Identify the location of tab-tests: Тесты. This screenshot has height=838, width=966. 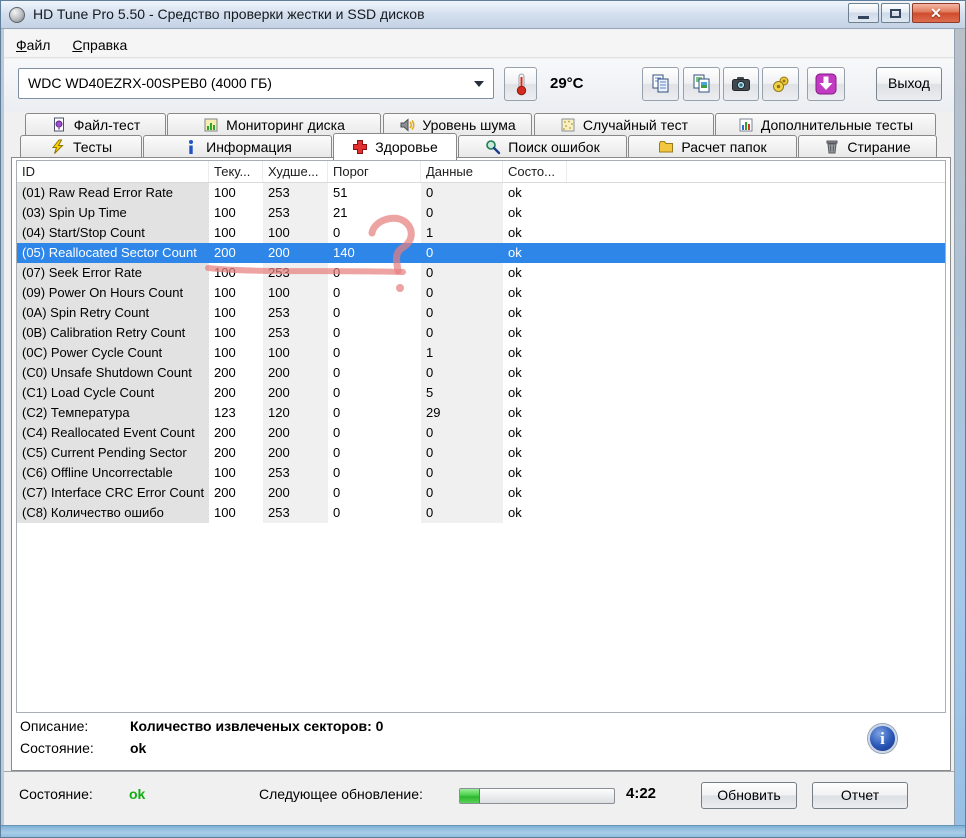
(81, 146).